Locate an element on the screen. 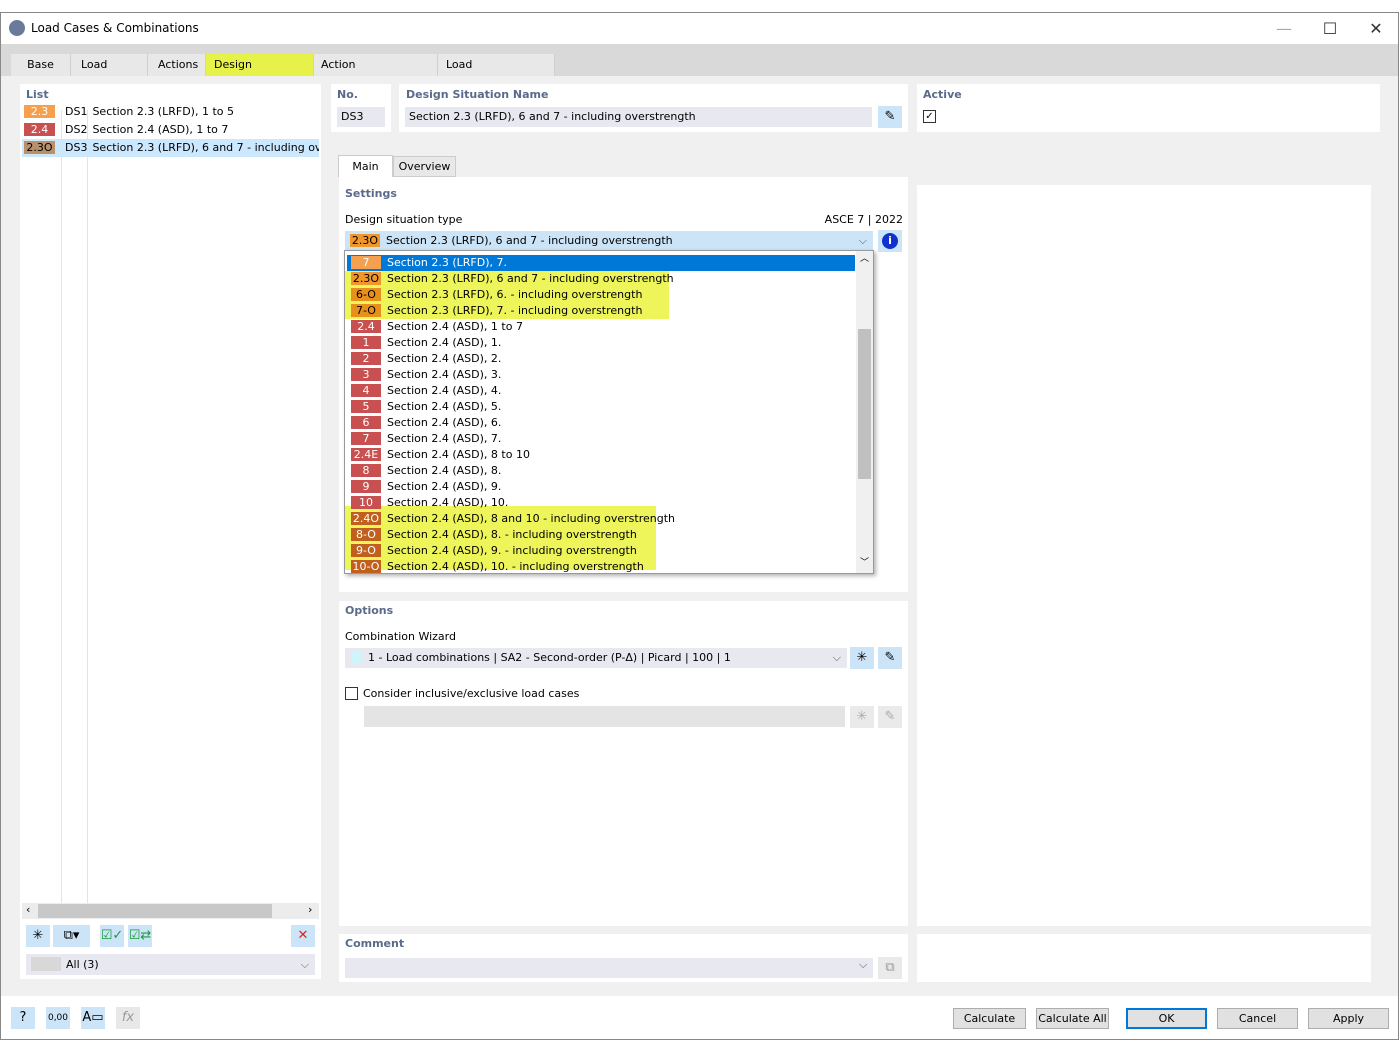 This screenshot has height=1050, width=1400. scroll-left-icon: ‹ is located at coordinates (28, 909).